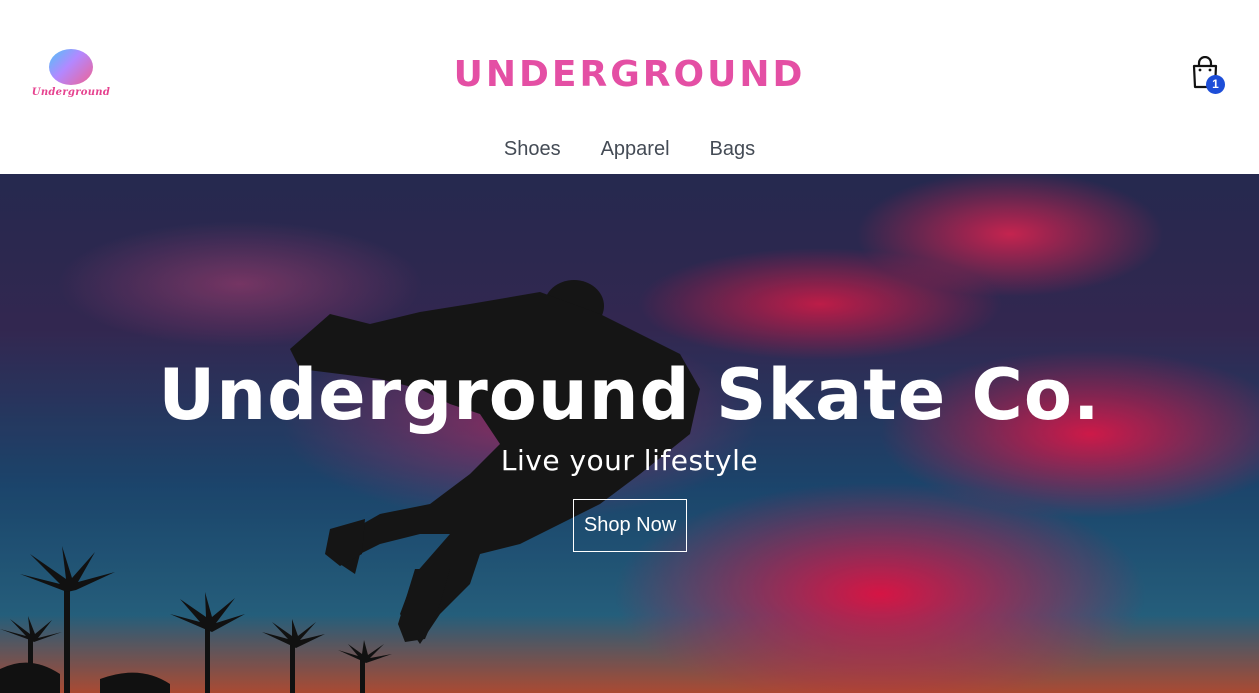 The image size is (1259, 693). I want to click on cart-count-badge: 1, so click(1215, 84).